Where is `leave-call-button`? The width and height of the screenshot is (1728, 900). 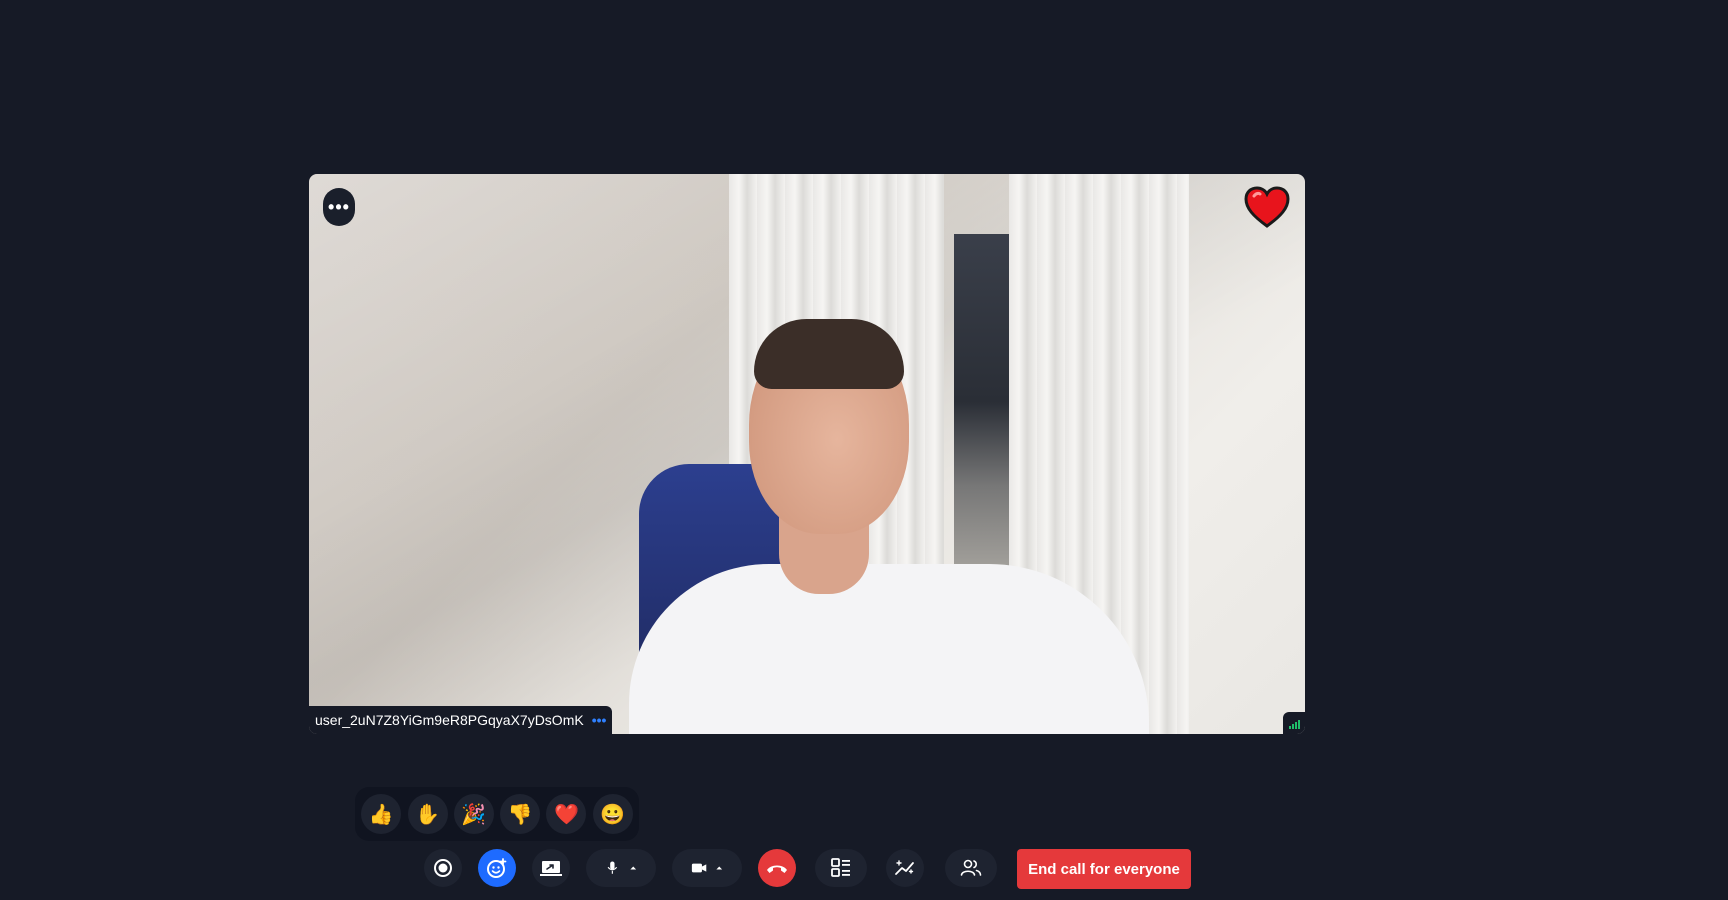
leave-call-button is located at coordinates (777, 868).